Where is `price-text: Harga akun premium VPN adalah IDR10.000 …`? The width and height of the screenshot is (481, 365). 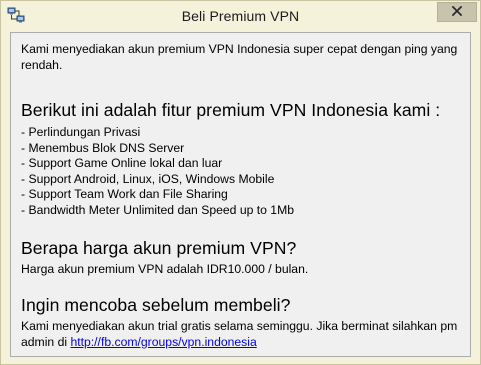 price-text: Harga akun premium VPN adalah IDR10.000 … is located at coordinates (165, 269).